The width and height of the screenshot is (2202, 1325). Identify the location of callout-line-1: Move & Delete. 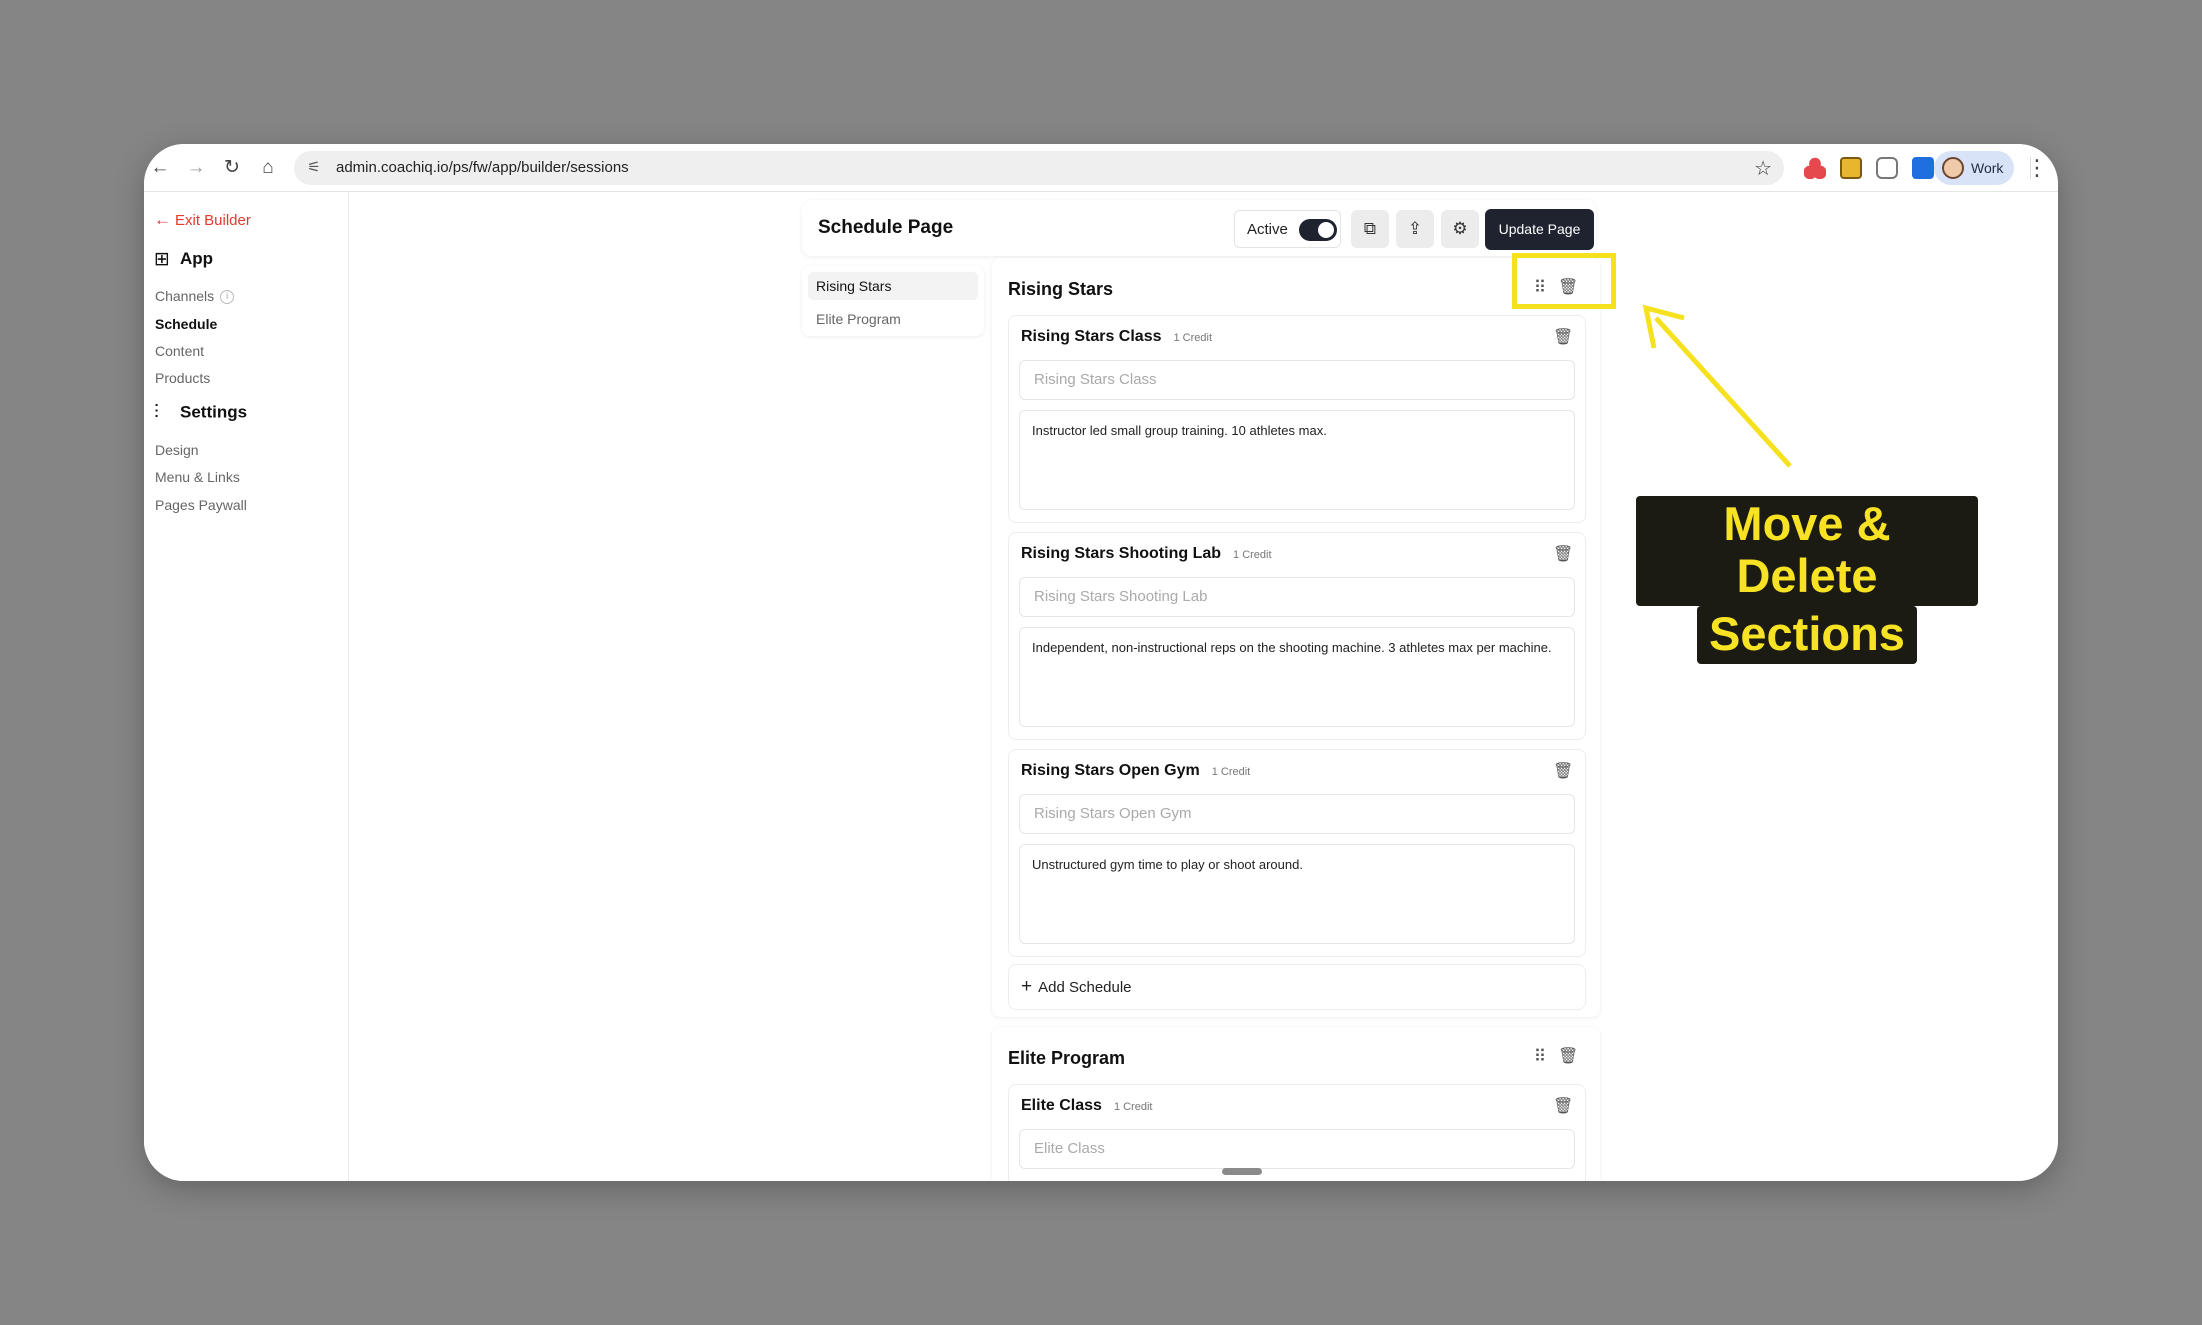
(1807, 551).